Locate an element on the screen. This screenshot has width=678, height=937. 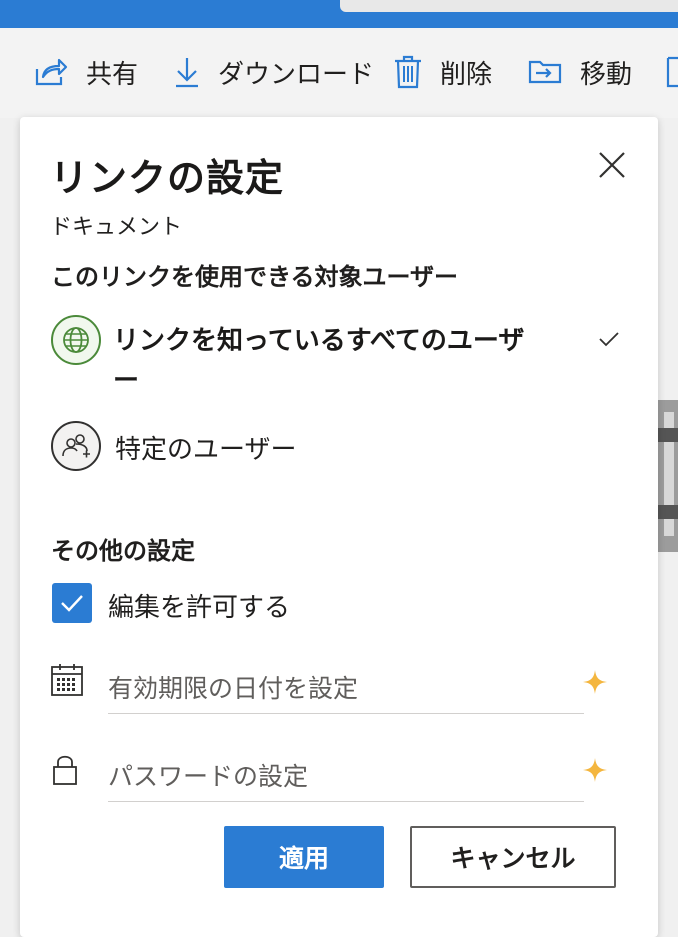
cancel-button: キャンセル is located at coordinates (513, 857).